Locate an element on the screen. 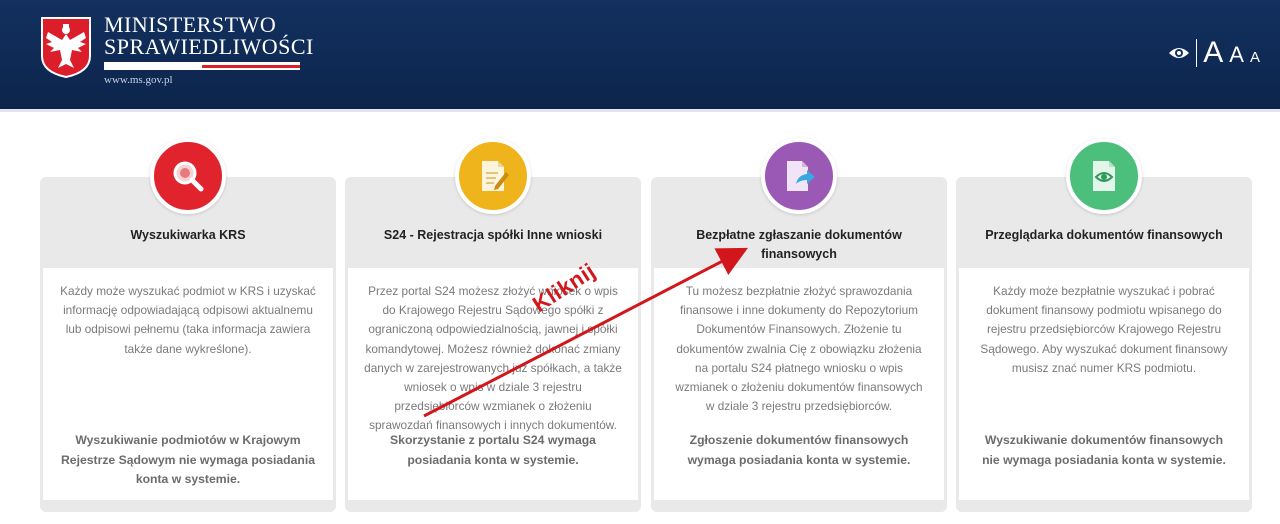 The height and width of the screenshot is (524, 1280). card-free-financial-filing-icon-button is located at coordinates (799, 176).